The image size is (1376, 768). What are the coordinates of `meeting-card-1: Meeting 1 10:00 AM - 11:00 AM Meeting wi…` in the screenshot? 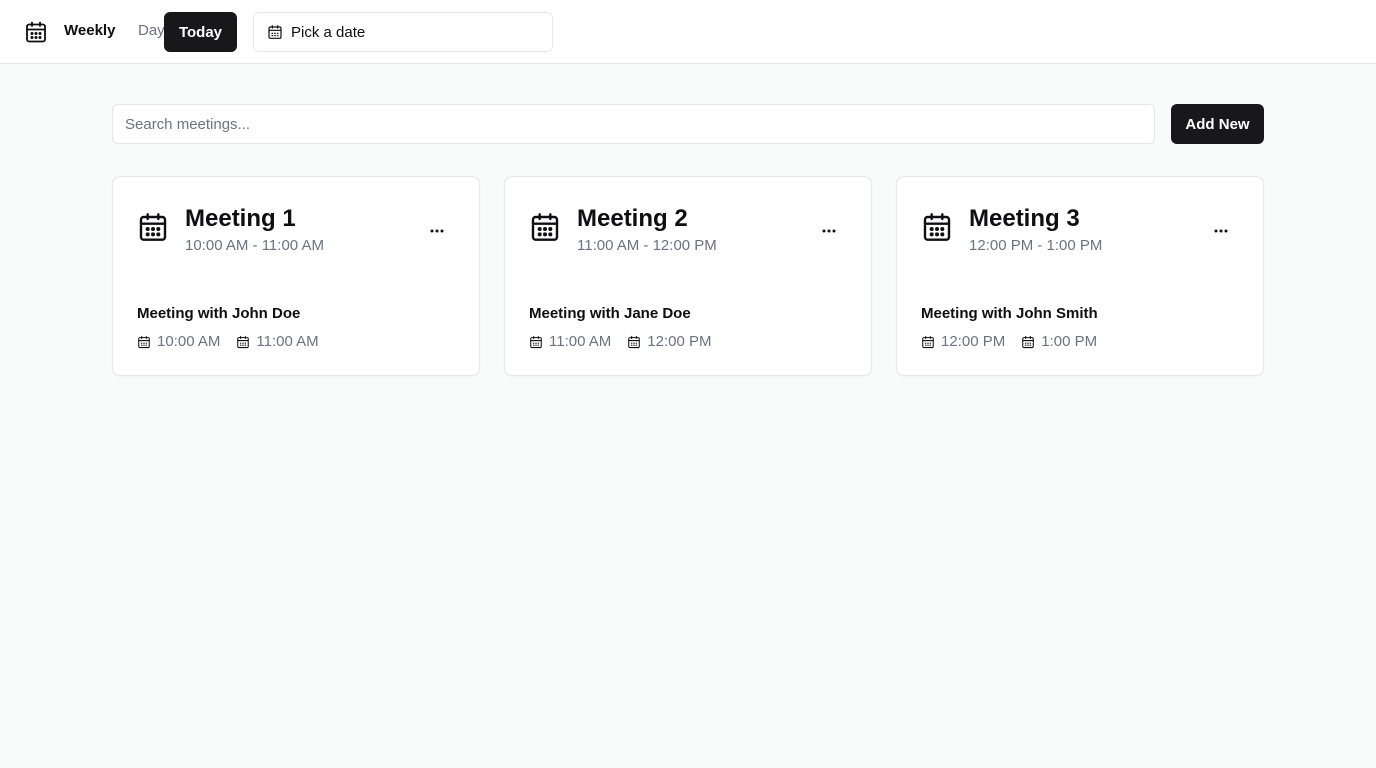 It's located at (296, 276).